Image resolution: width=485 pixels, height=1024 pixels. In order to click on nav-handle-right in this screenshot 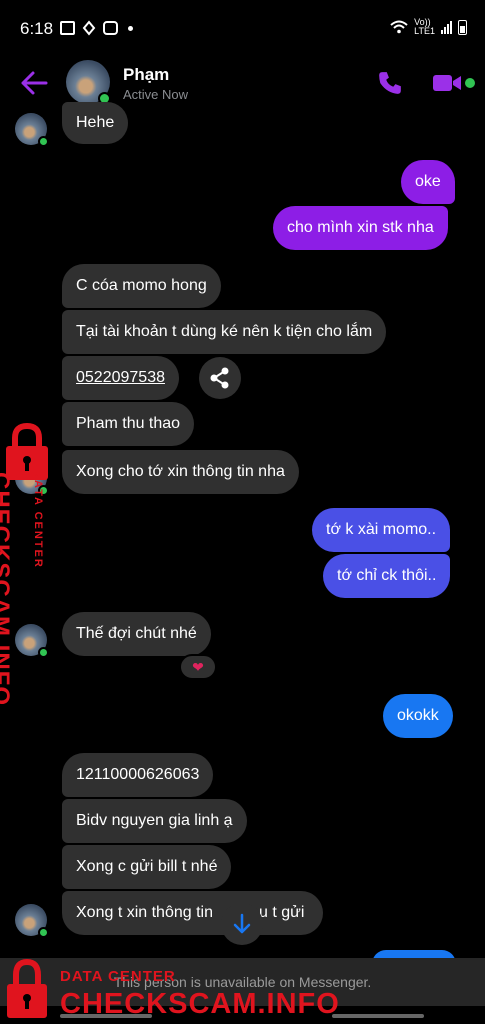, I will do `click(378, 1016)`.